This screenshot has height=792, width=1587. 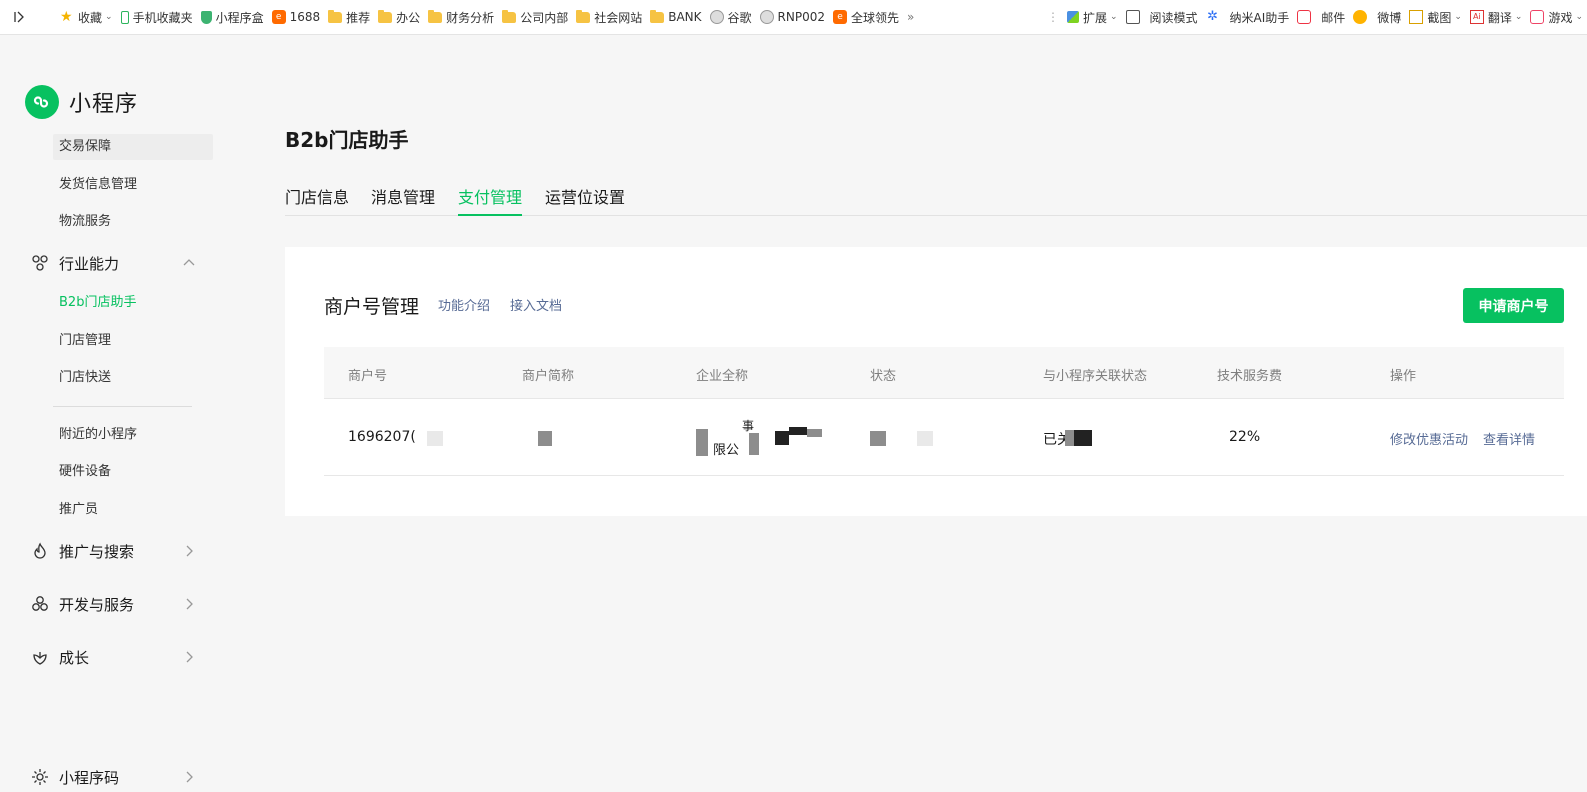 What do you see at coordinates (1132, 17) in the screenshot?
I see `book-icon` at bounding box center [1132, 17].